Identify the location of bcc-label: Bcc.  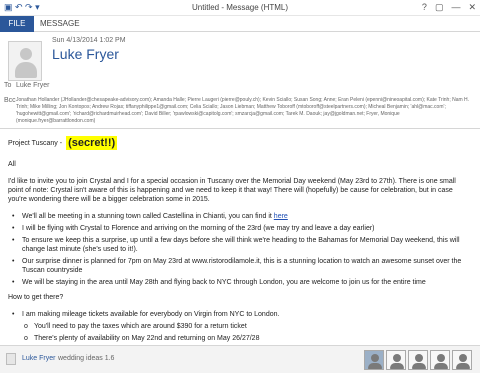
(10, 100).